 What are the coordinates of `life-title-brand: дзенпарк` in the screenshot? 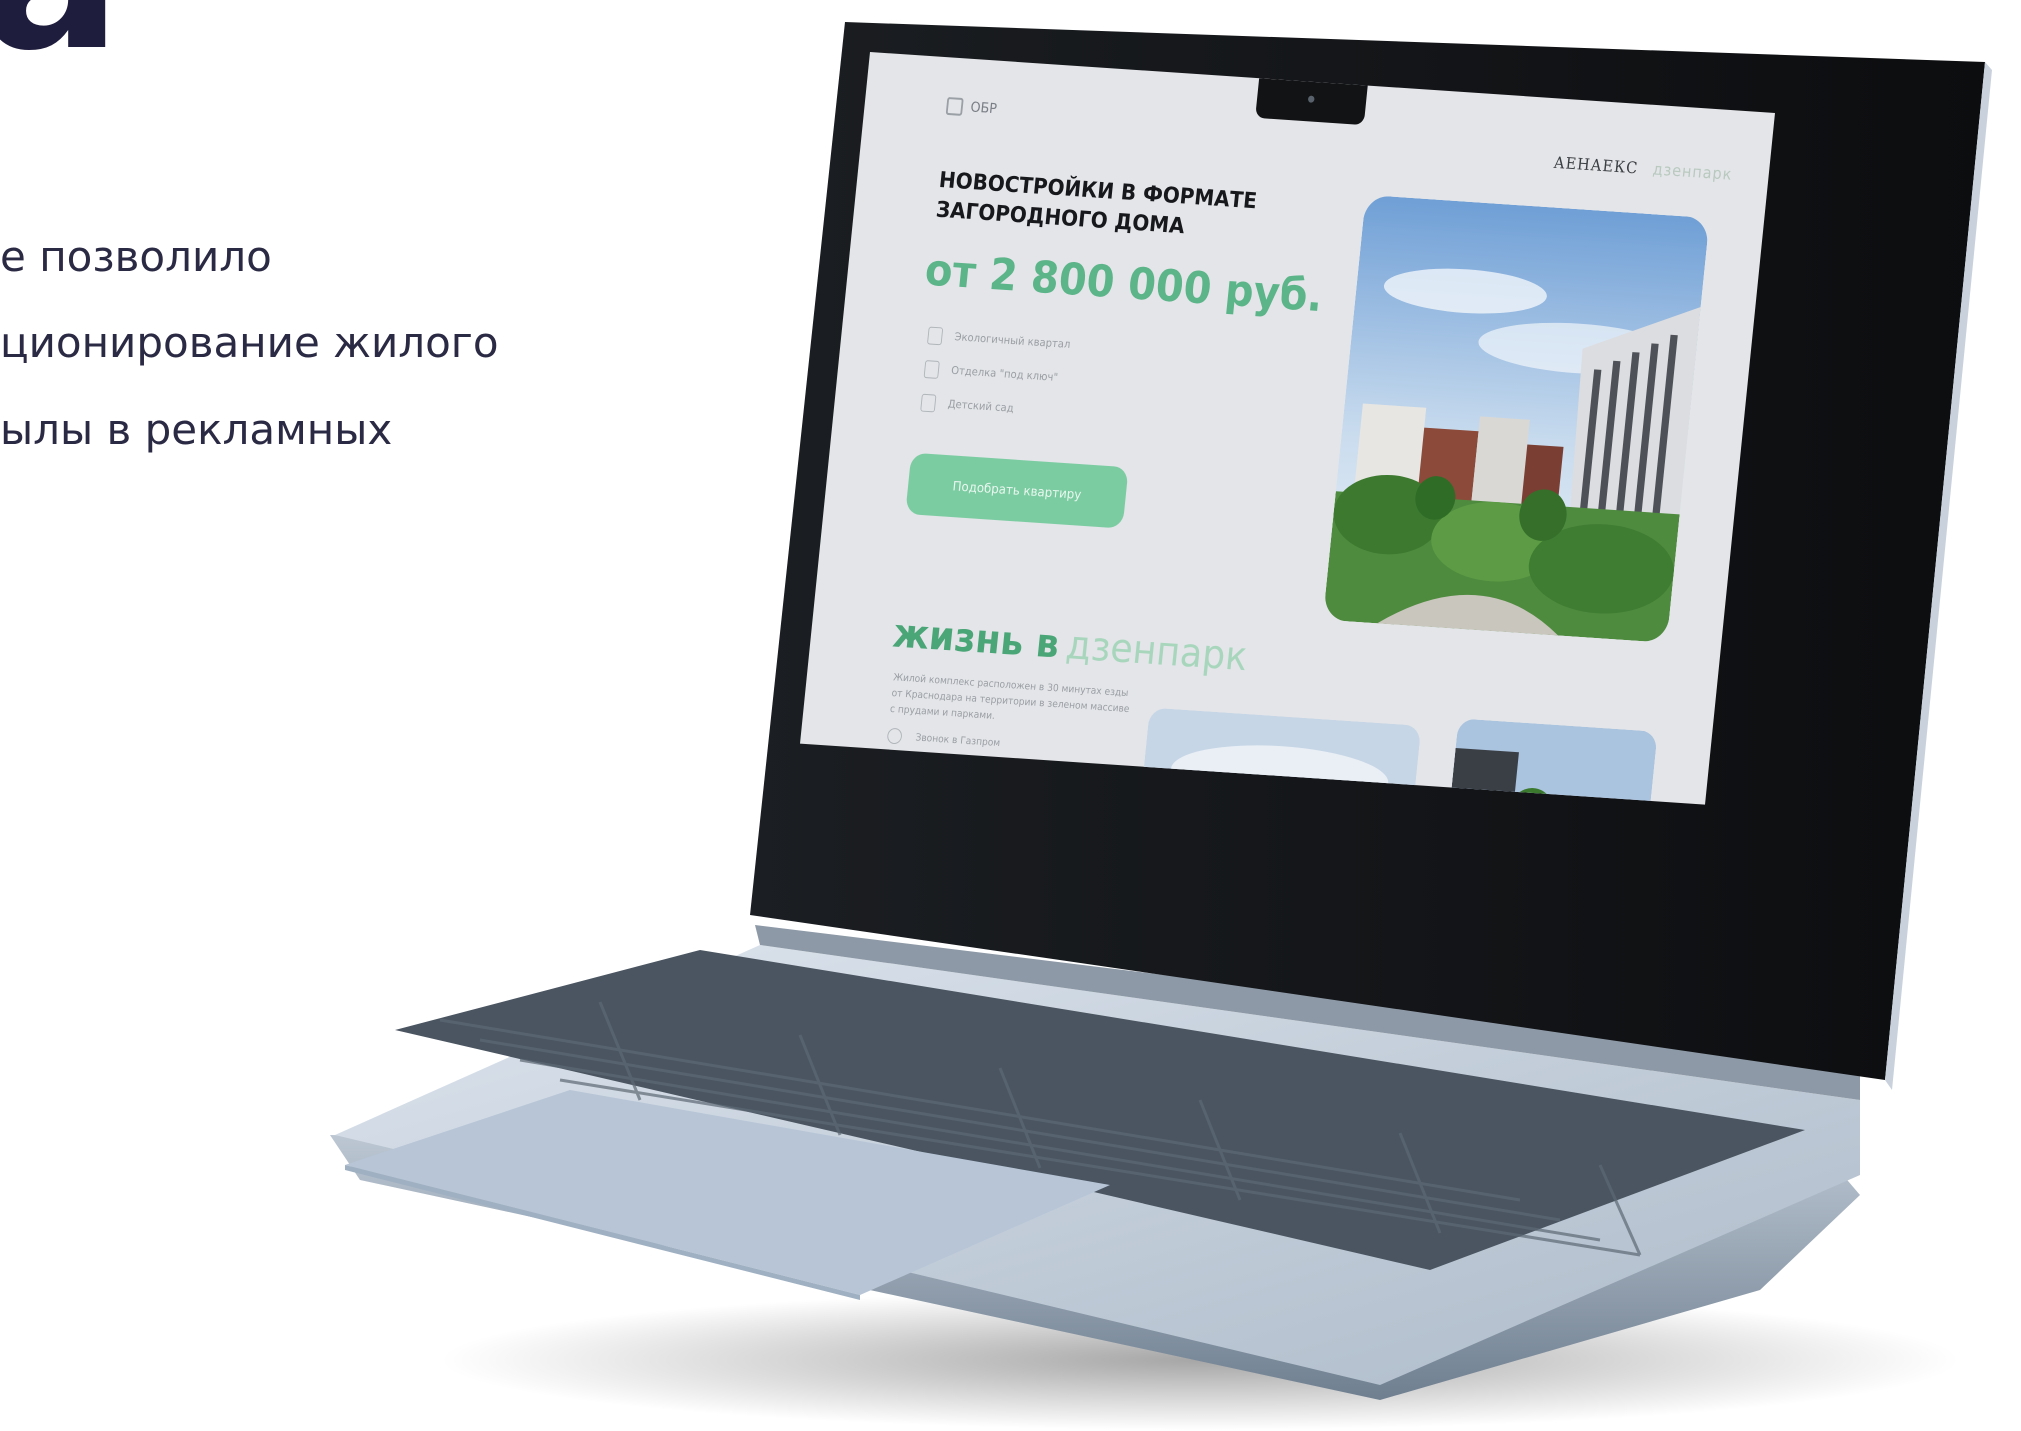 It's located at (1156, 651).